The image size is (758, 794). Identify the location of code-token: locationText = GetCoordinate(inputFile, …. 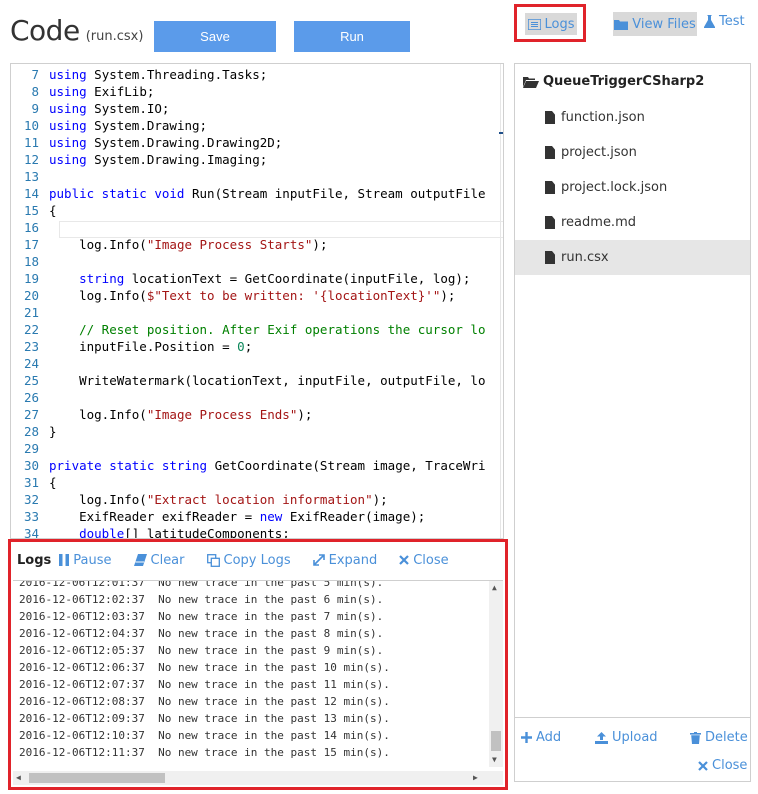
(297, 278).